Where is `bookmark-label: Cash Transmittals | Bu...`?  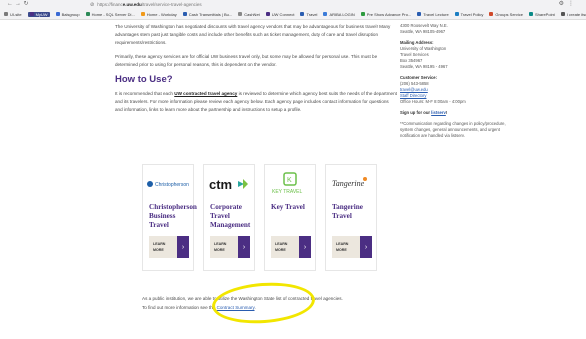
bookmark-label: Cash Transmittals | Bu... is located at coordinates (210, 14).